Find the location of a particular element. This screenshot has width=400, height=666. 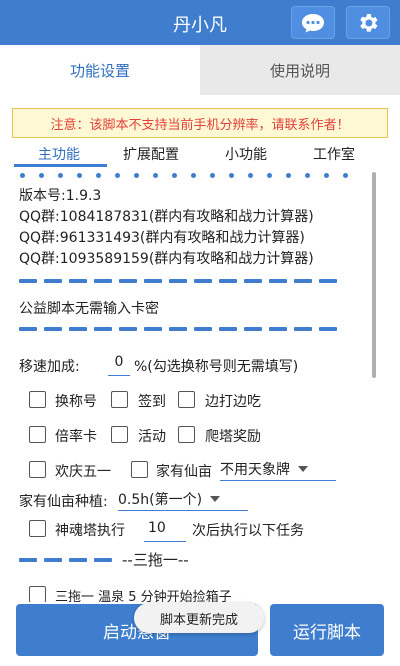

free-script-note: 公益脚本无需输入卡密 is located at coordinates (89, 309).